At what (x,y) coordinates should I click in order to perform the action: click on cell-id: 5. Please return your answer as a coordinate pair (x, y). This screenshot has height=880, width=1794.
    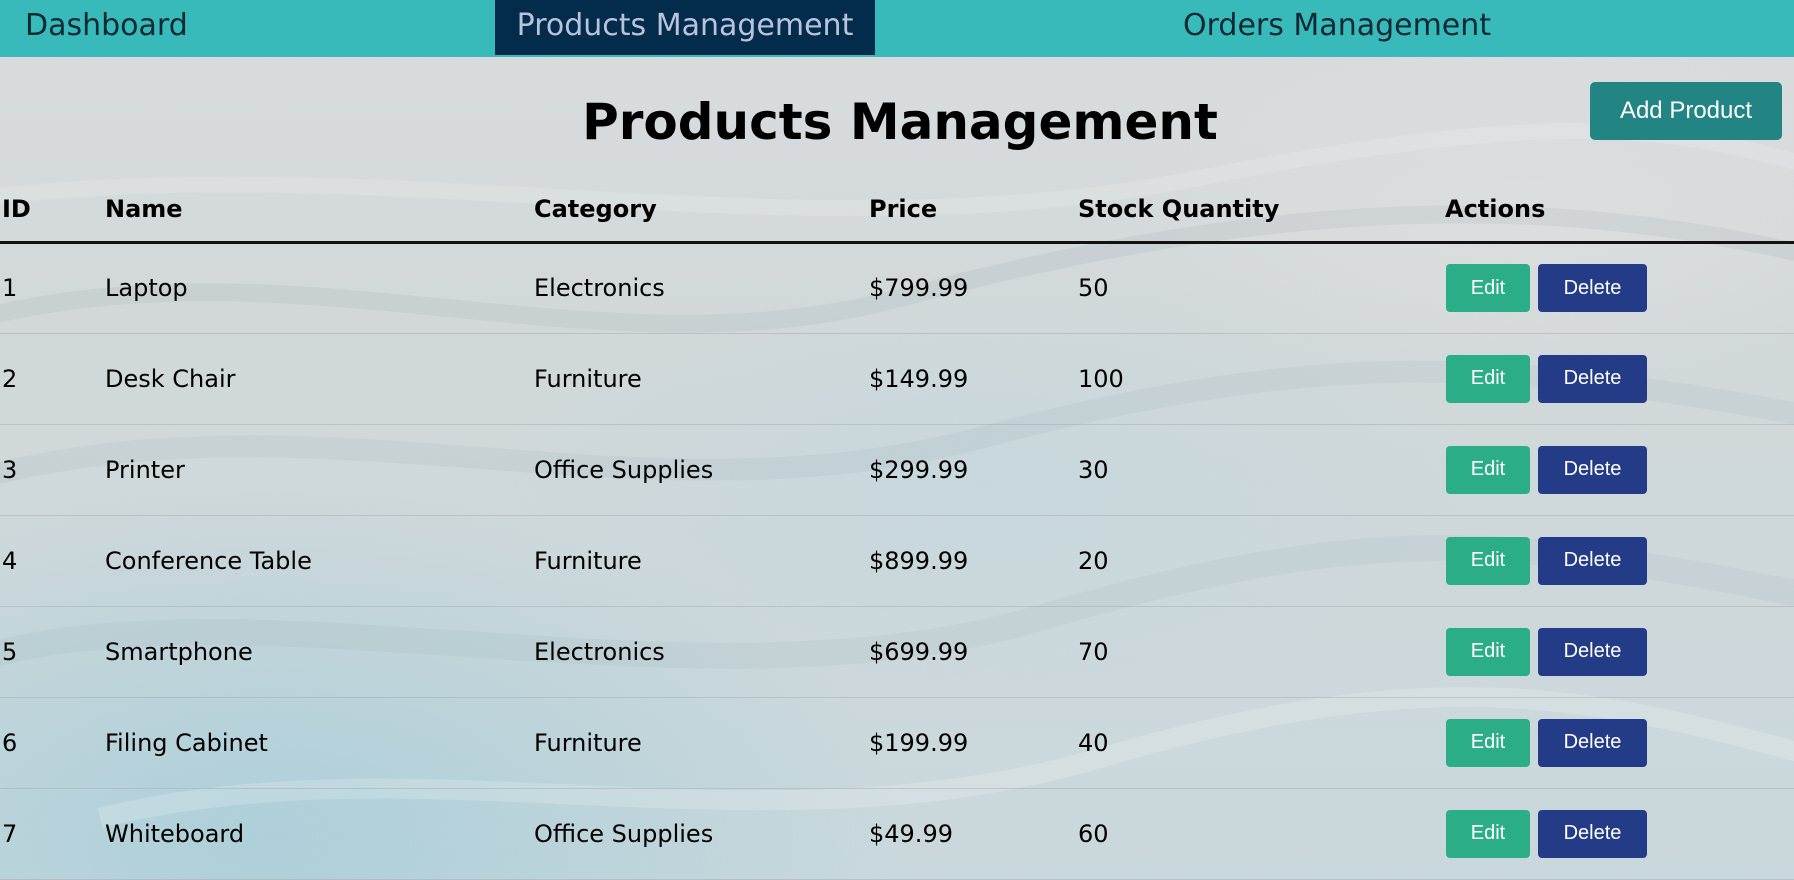
    Looking at the image, I should click on (51, 652).